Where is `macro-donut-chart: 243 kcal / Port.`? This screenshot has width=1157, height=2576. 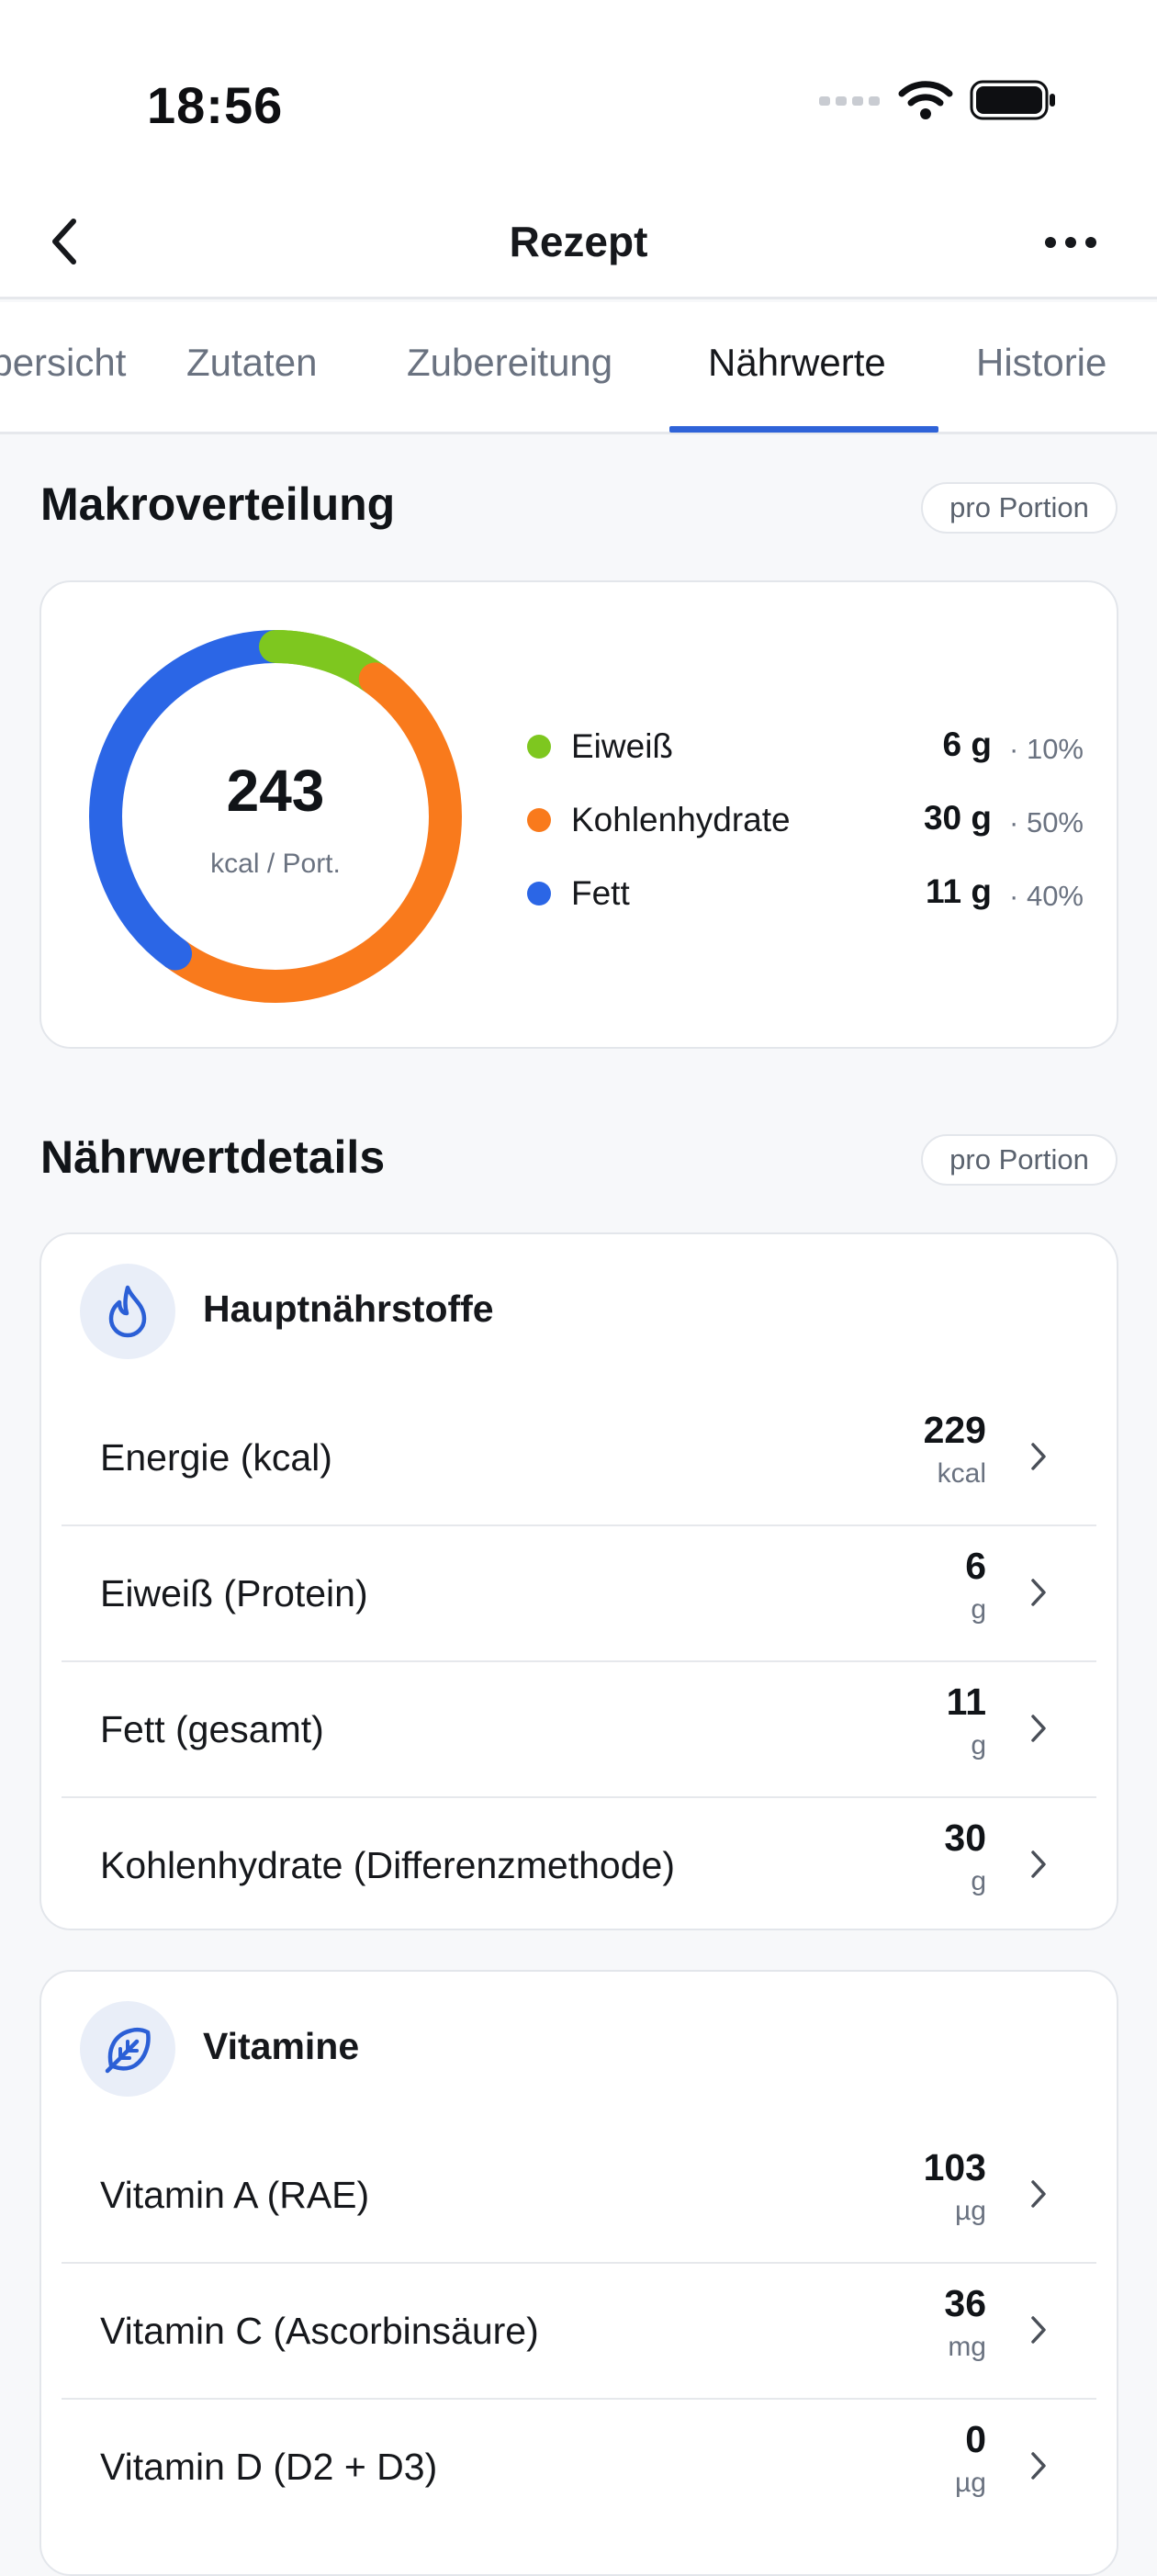
macro-donut-chart: 243 kcal / Port. is located at coordinates (275, 816).